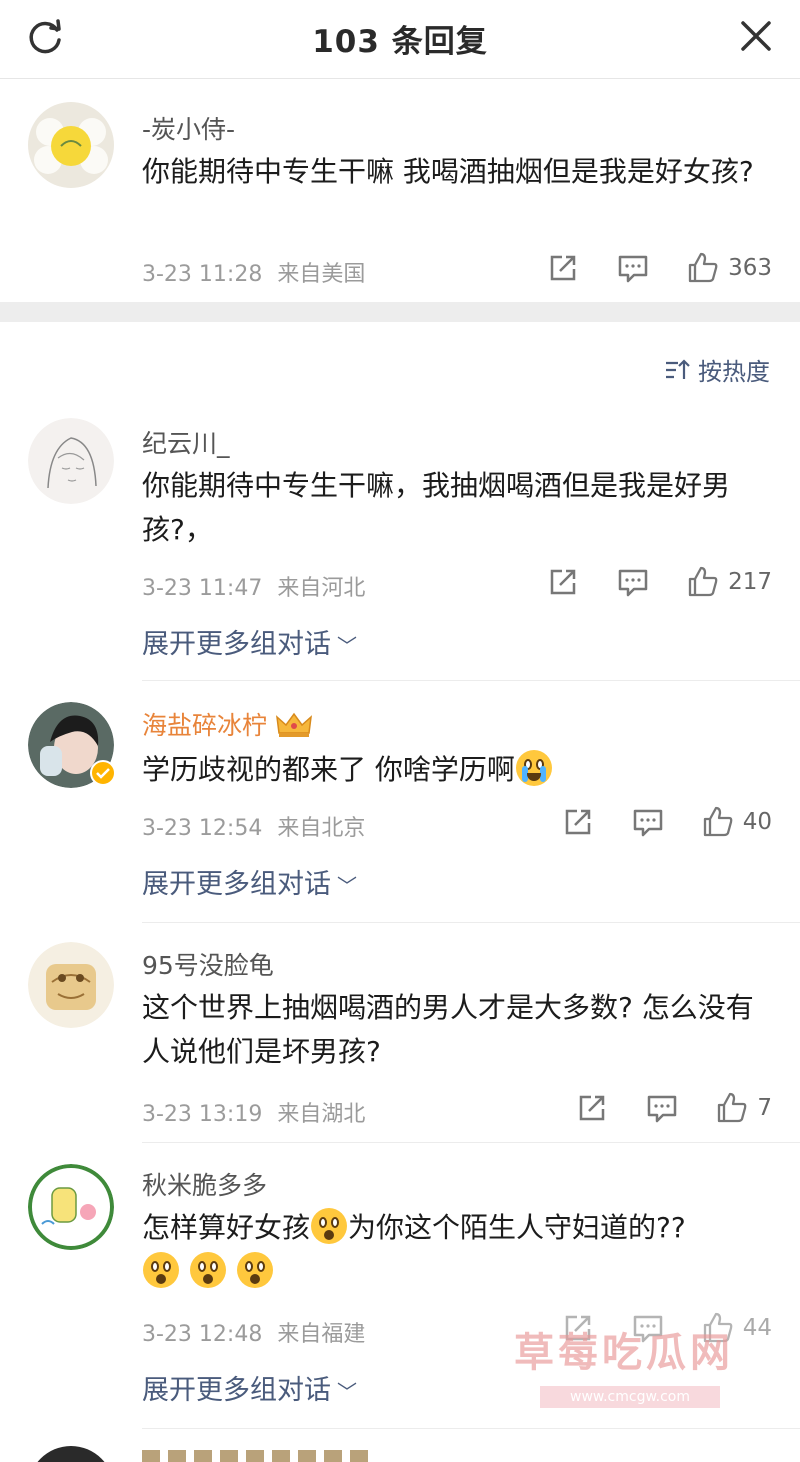 This screenshot has width=800, height=1462. What do you see at coordinates (448, 1029) in the screenshot?
I see `comment-text: 这个世界上抽烟喝酒的男人才是大多数? 怎么没有人说他们是坏男孩?` at bounding box center [448, 1029].